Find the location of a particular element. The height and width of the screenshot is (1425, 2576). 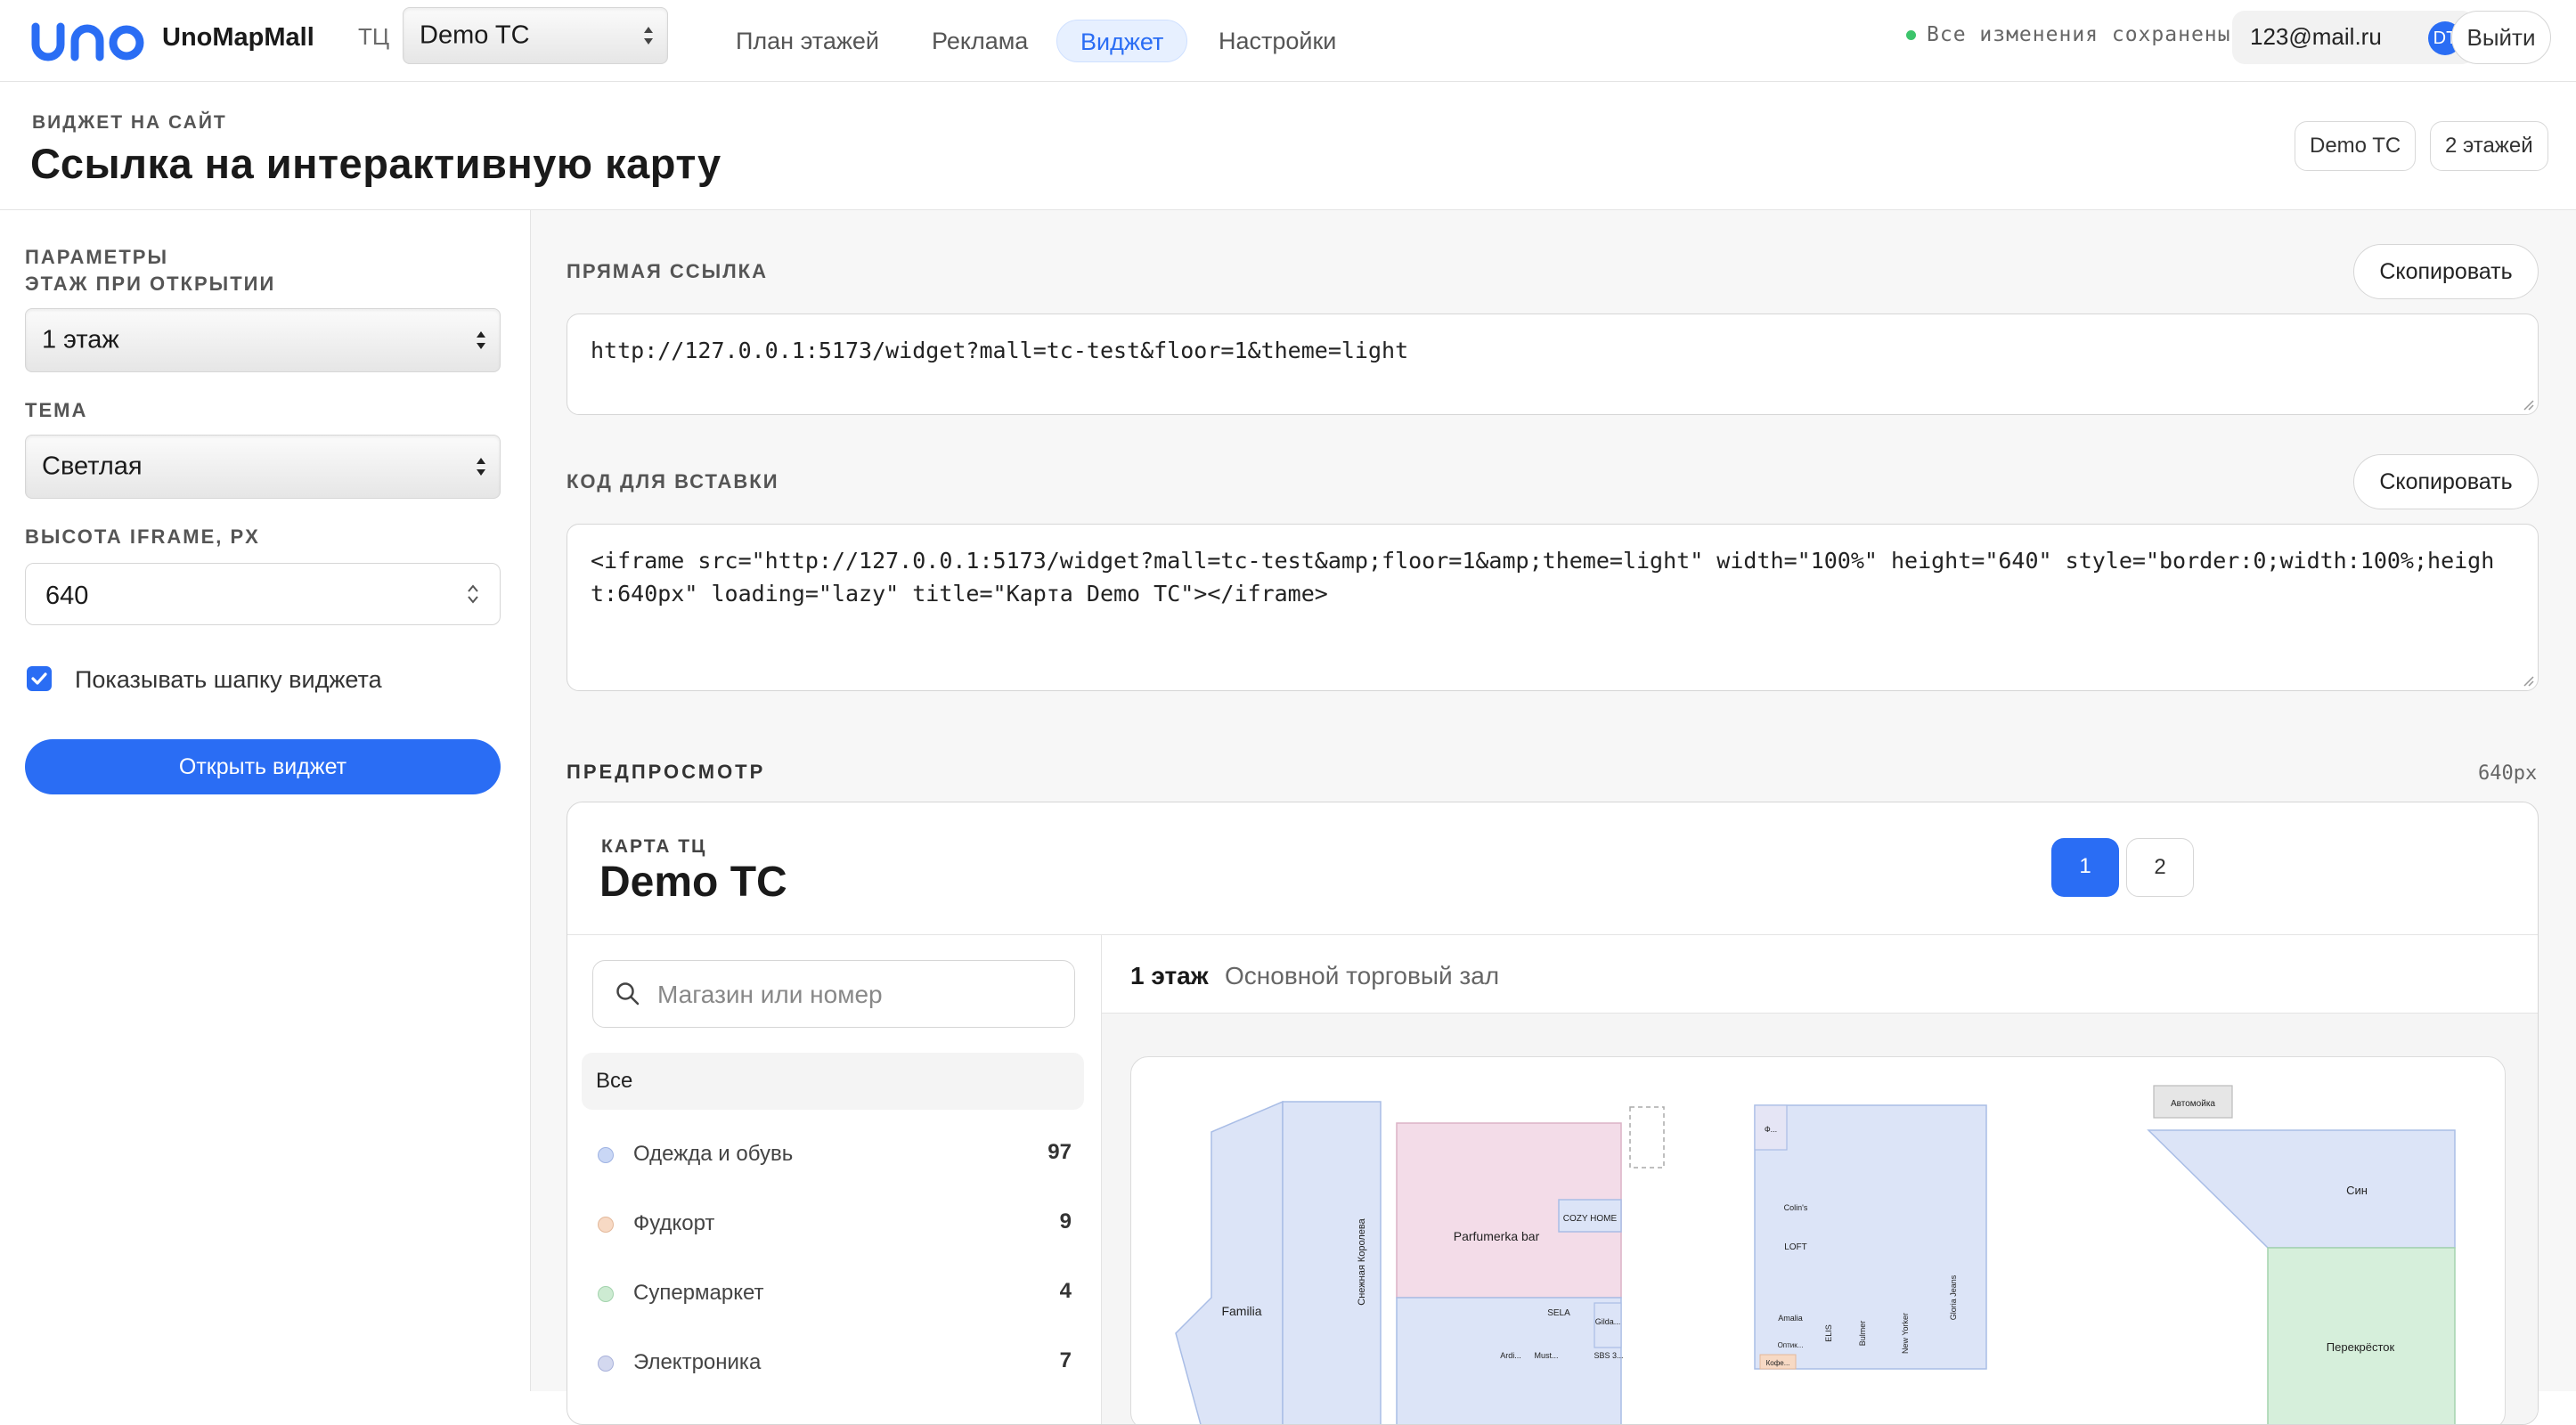

category-count: 97 is located at coordinates (1060, 1152).